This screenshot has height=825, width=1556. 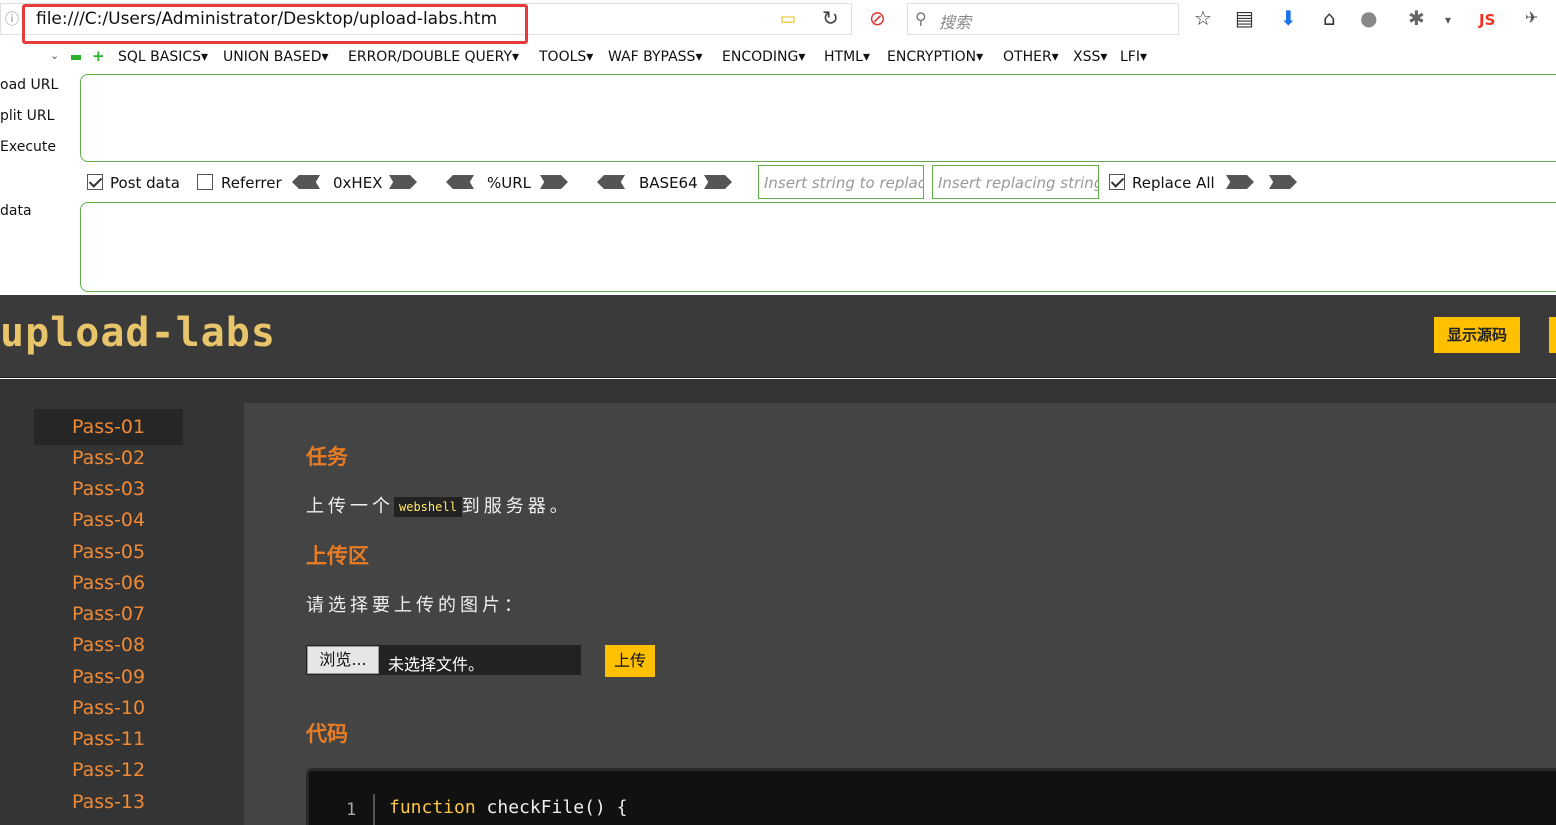 What do you see at coordinates (818, 247) in the screenshot?
I see `post-data-textarea` at bounding box center [818, 247].